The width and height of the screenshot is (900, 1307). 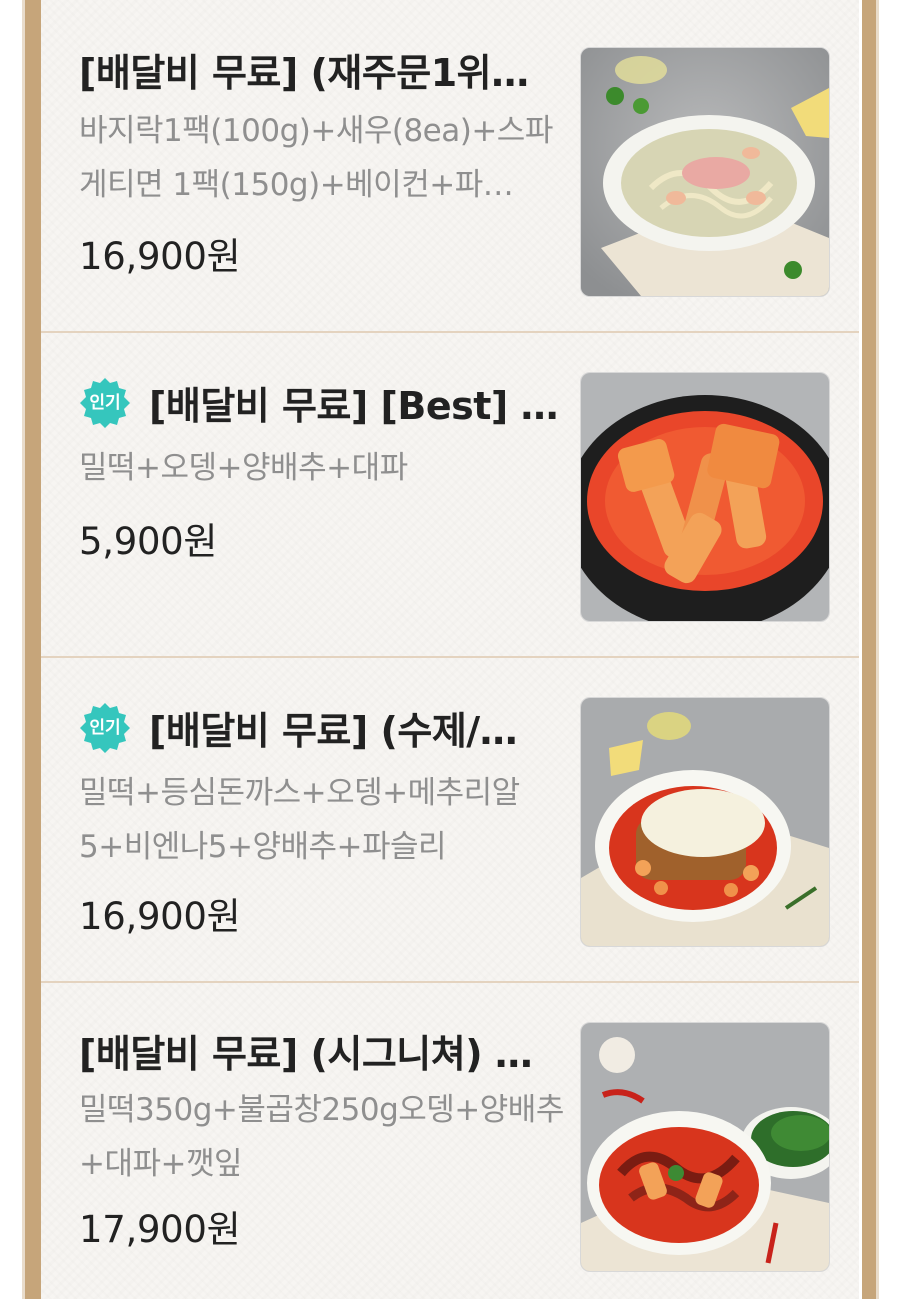 I want to click on cream-pasta-image, so click(x=705, y=172).